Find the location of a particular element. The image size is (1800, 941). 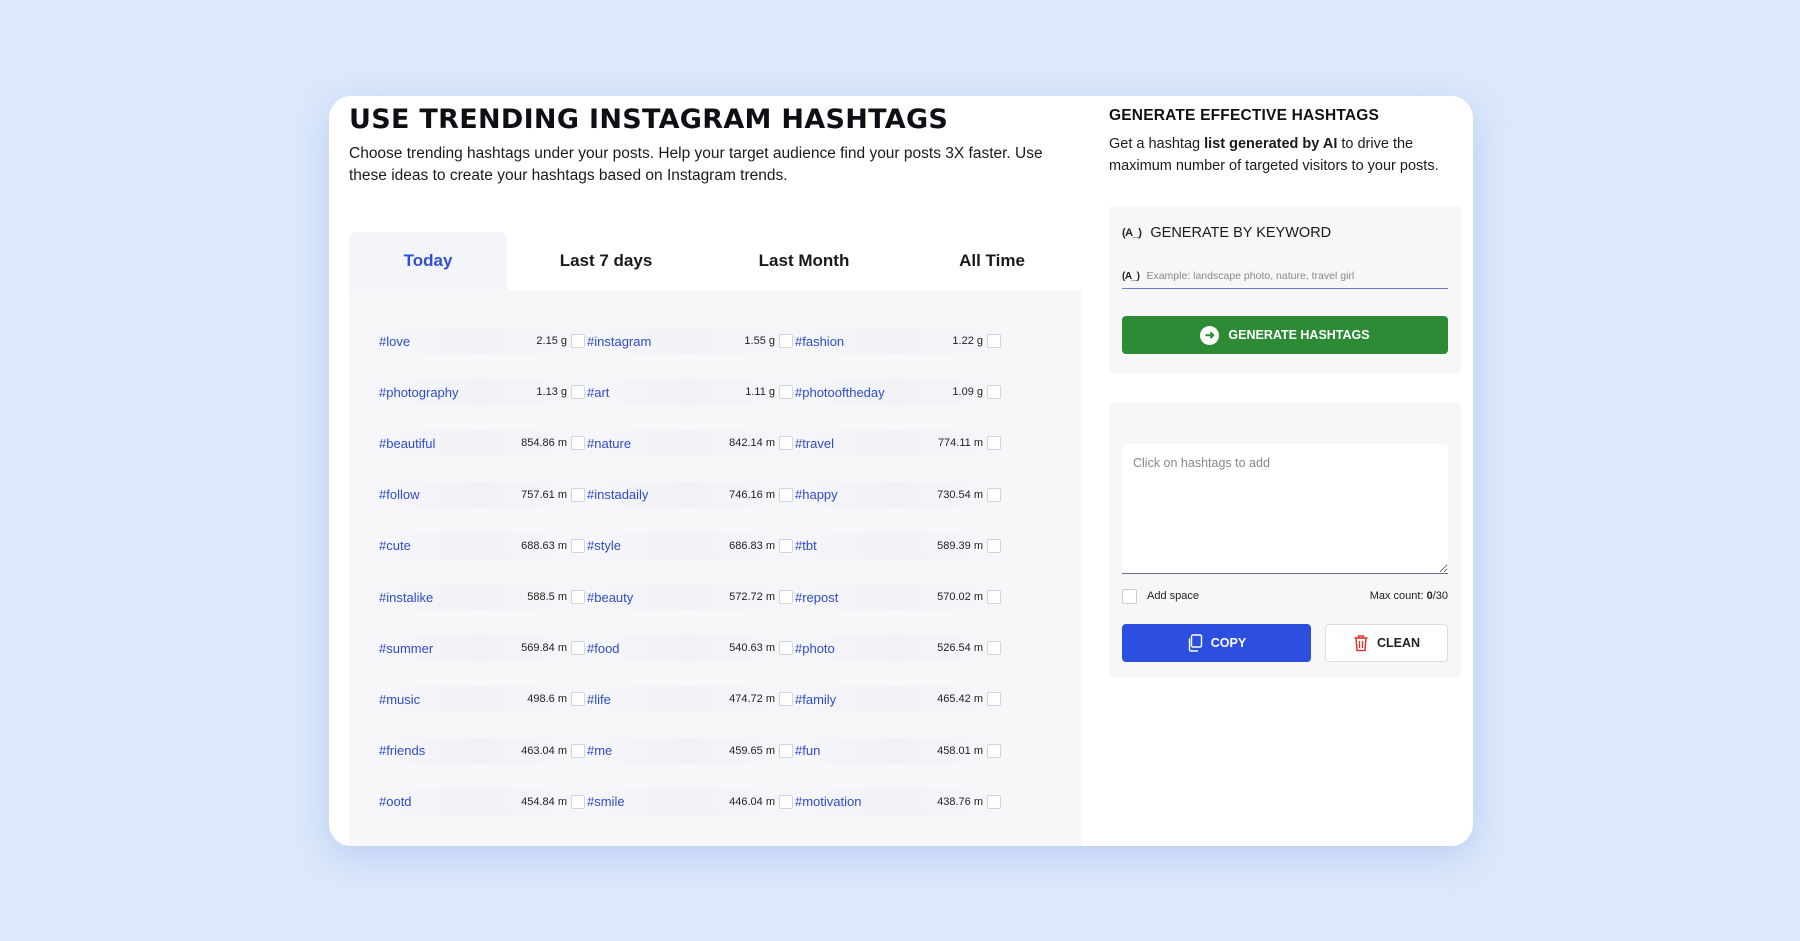

keyword-input is located at coordinates (1286, 276).